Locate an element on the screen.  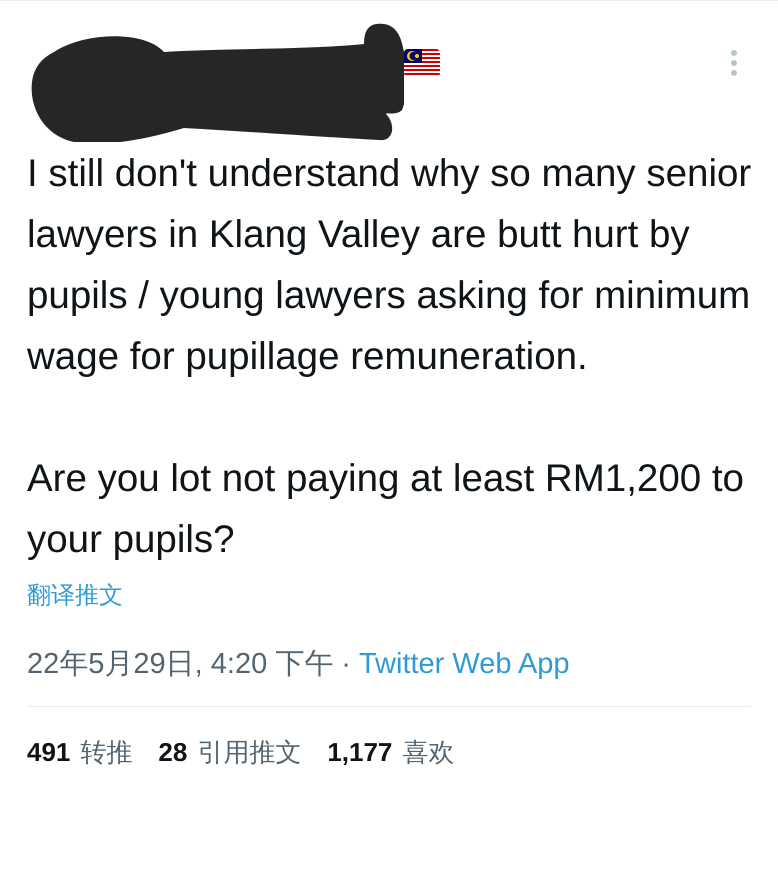
more-options-icon is located at coordinates (734, 63).